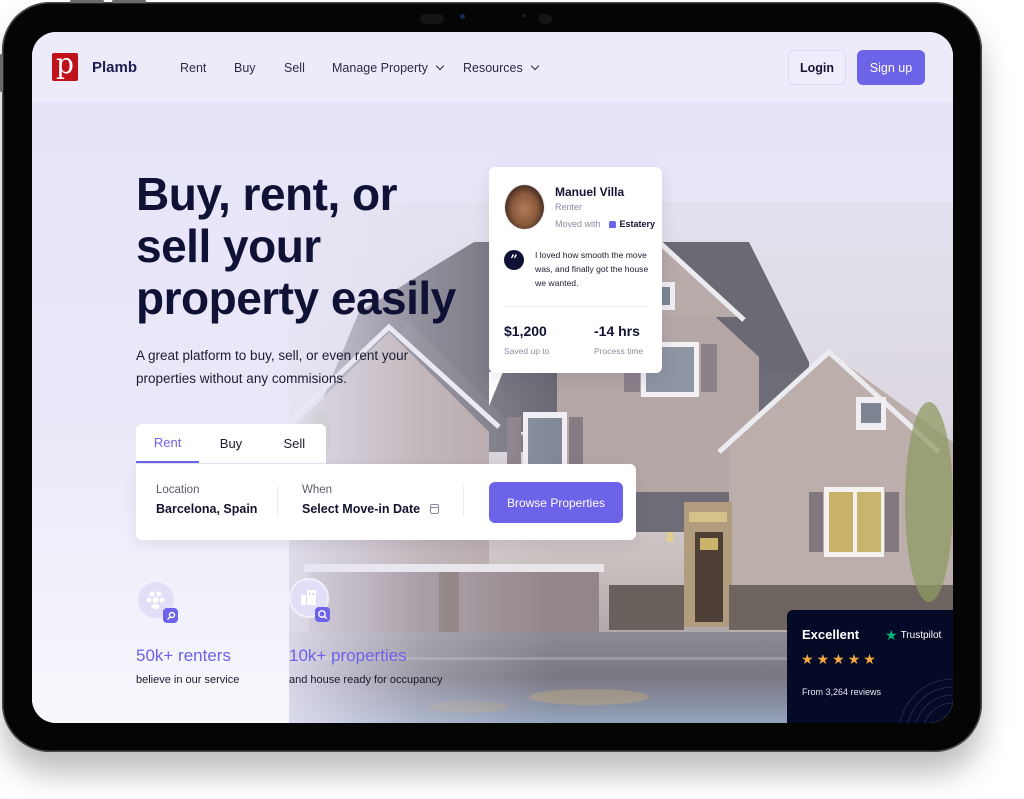 The width and height of the screenshot is (1024, 799). What do you see at coordinates (556, 502) in the screenshot?
I see `browse-properties-button: Browse Properties` at bounding box center [556, 502].